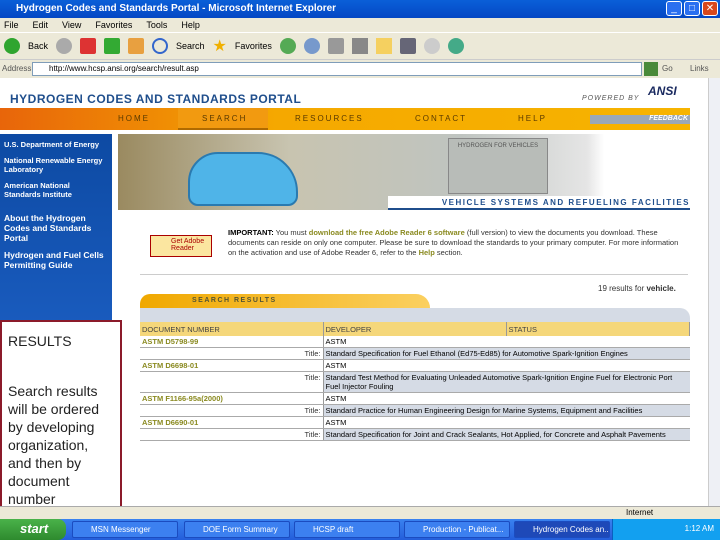  Describe the element at coordinates (598, 329) in the screenshot. I see `col-status: STATUS` at that location.